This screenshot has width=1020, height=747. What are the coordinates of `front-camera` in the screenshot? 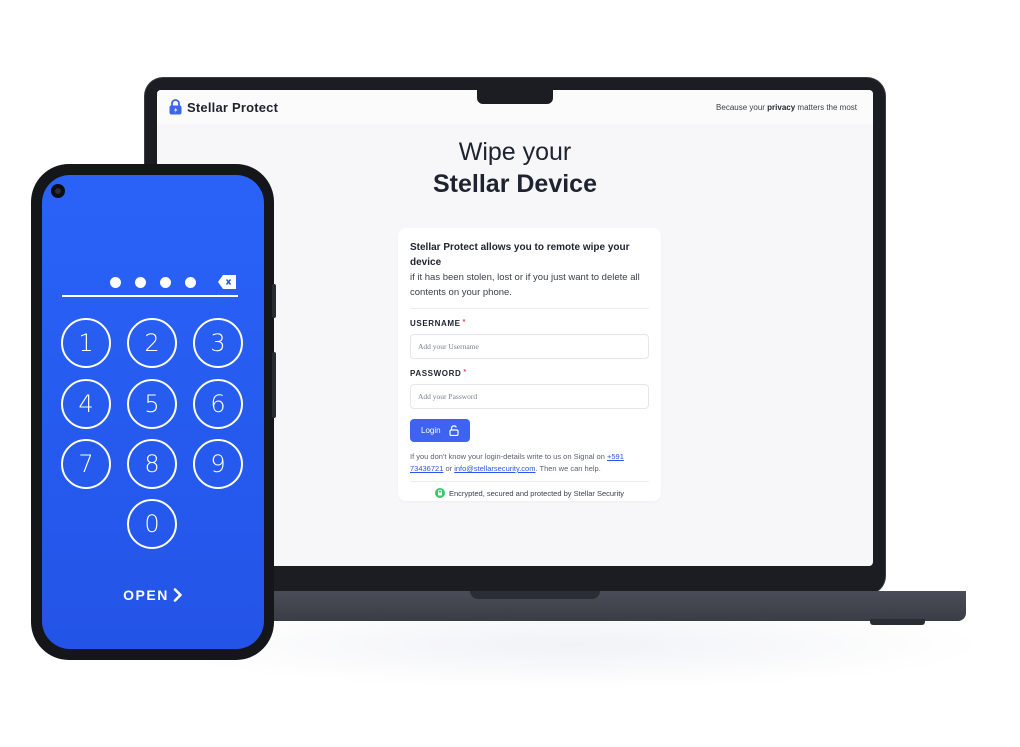 It's located at (58, 191).